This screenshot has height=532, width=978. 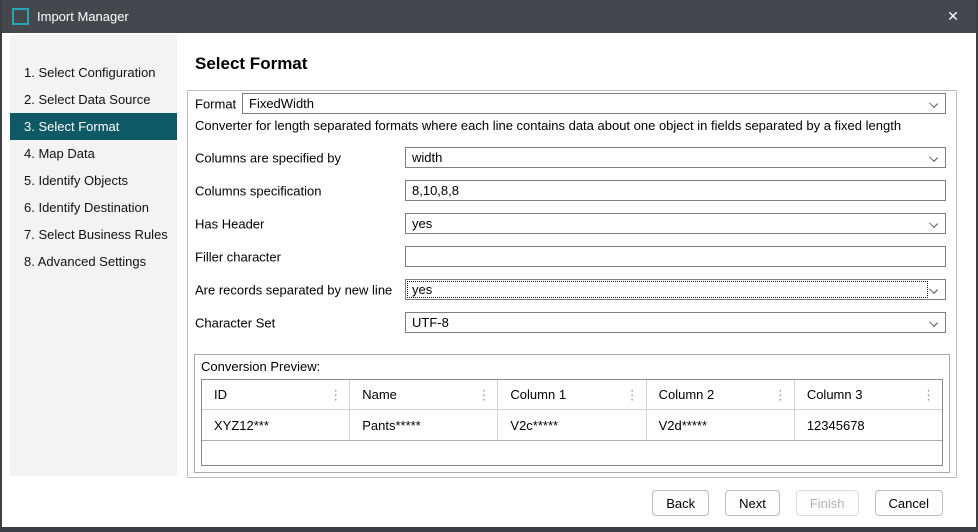 What do you see at coordinates (675, 157) in the screenshot?
I see `columns-are-specified-by-select: width` at bounding box center [675, 157].